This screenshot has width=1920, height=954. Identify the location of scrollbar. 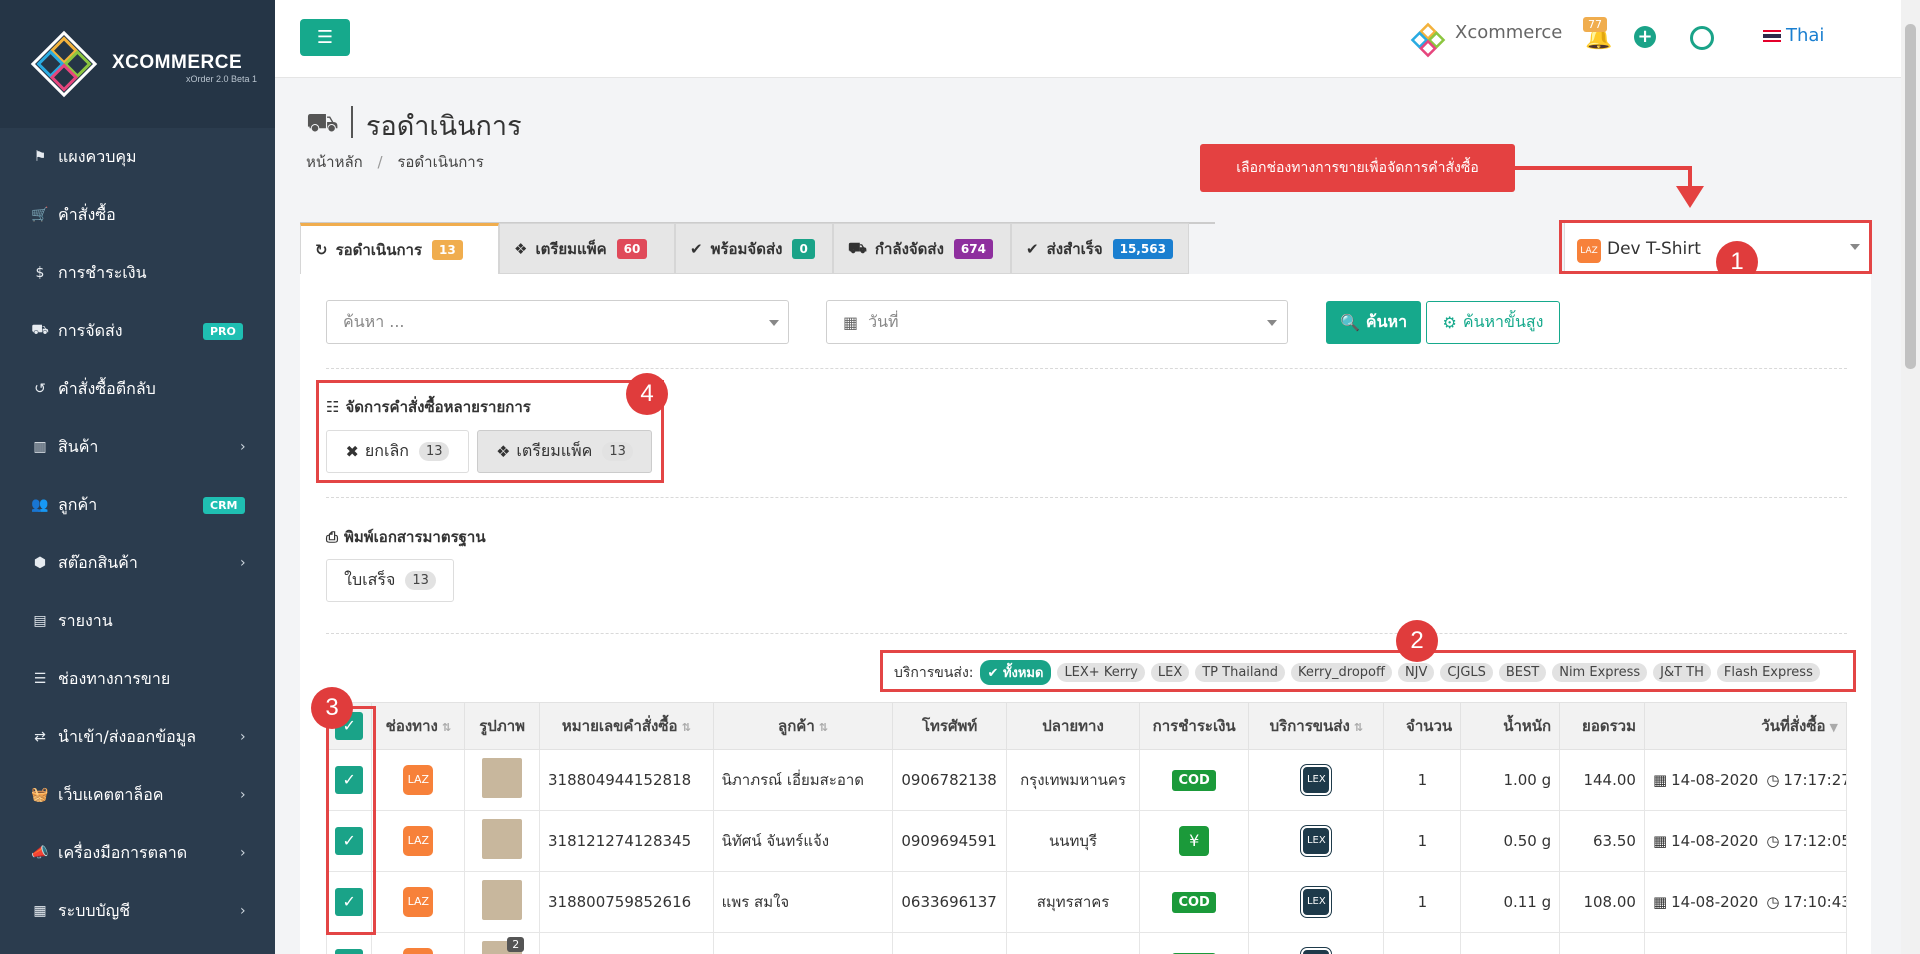
(1910, 477).